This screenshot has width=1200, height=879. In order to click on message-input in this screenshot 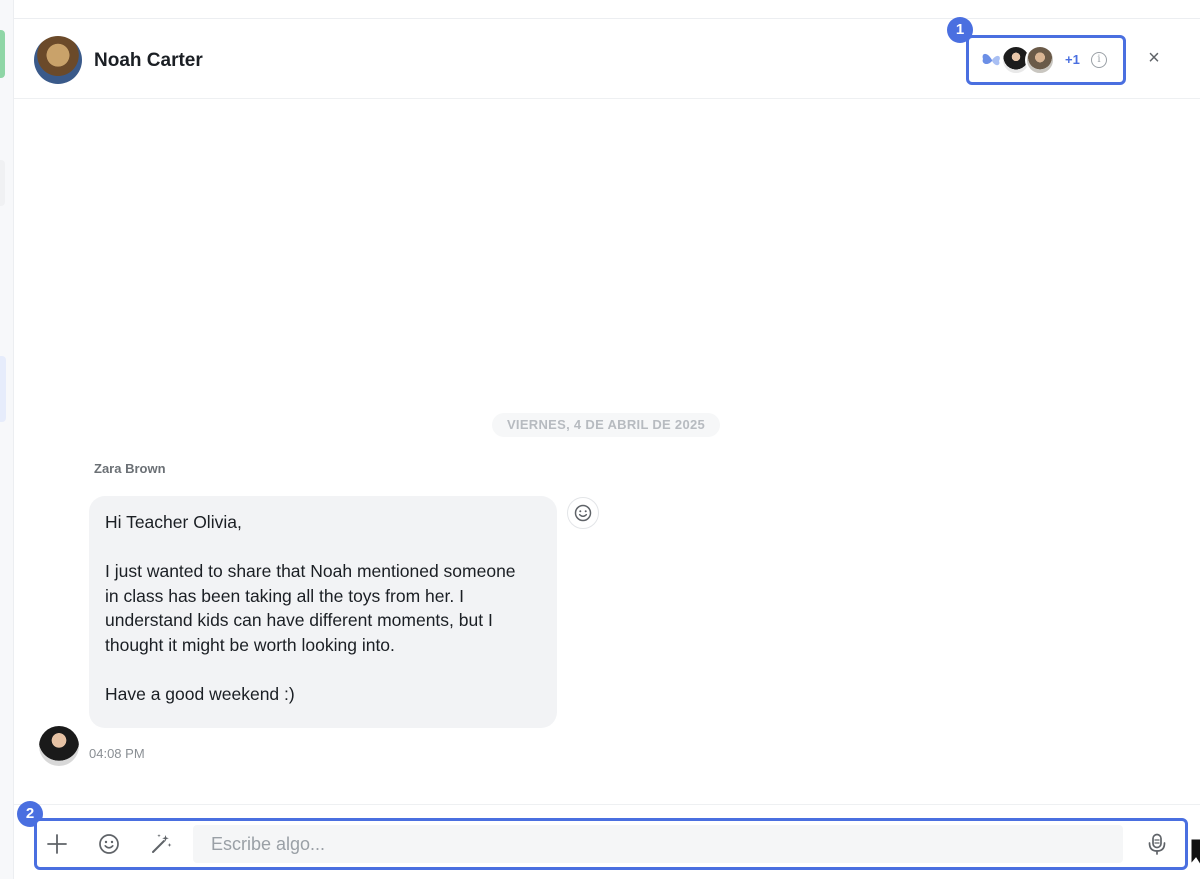, I will do `click(658, 844)`.